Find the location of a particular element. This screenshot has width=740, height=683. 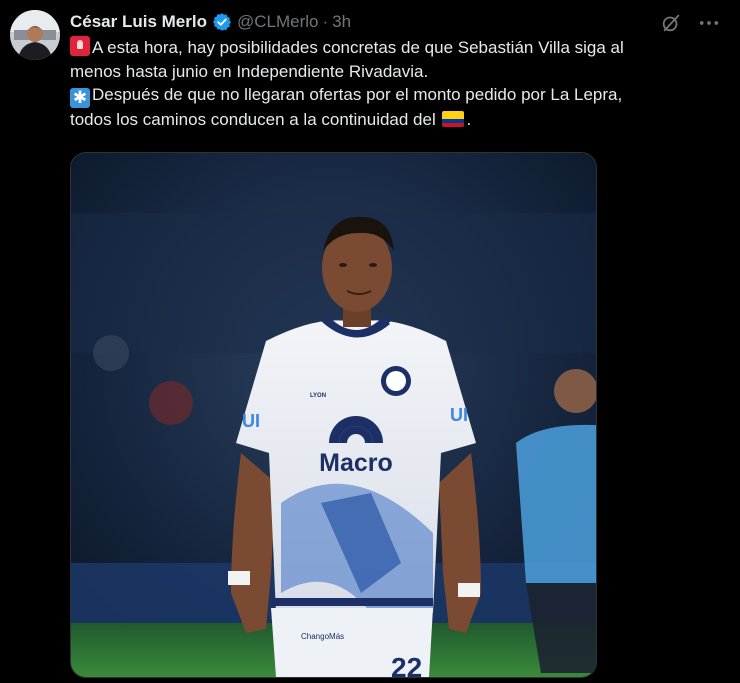

asterisk-icon: ✱ is located at coordinates (80, 98).